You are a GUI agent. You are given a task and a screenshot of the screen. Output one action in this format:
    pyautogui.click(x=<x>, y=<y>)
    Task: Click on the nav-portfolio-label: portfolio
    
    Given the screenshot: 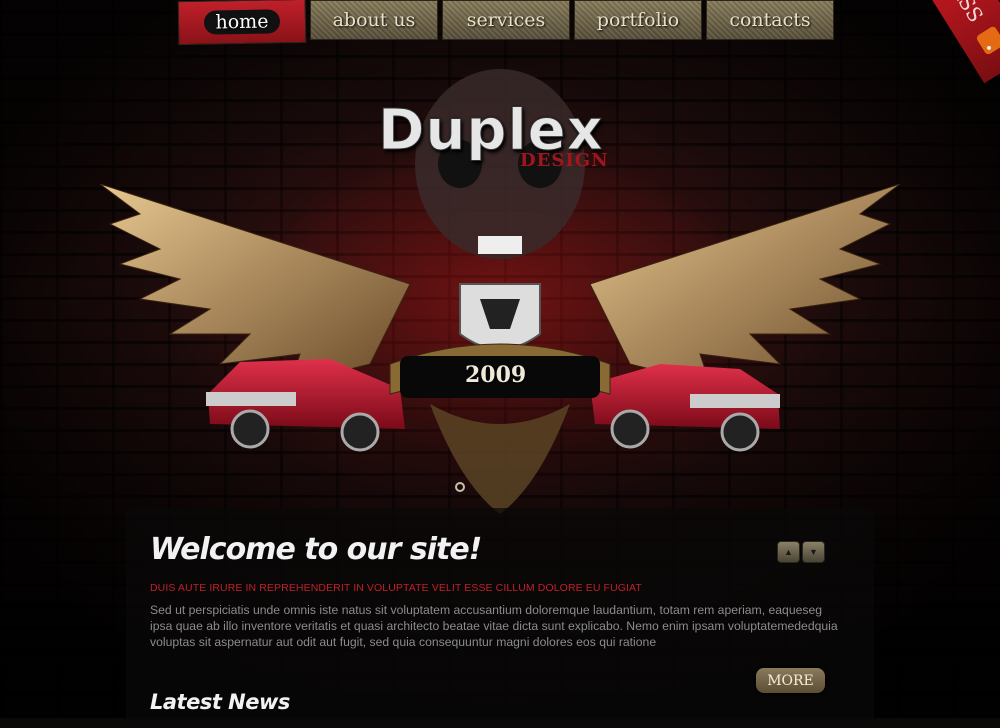 What is the action you would take?
    pyautogui.click(x=638, y=20)
    